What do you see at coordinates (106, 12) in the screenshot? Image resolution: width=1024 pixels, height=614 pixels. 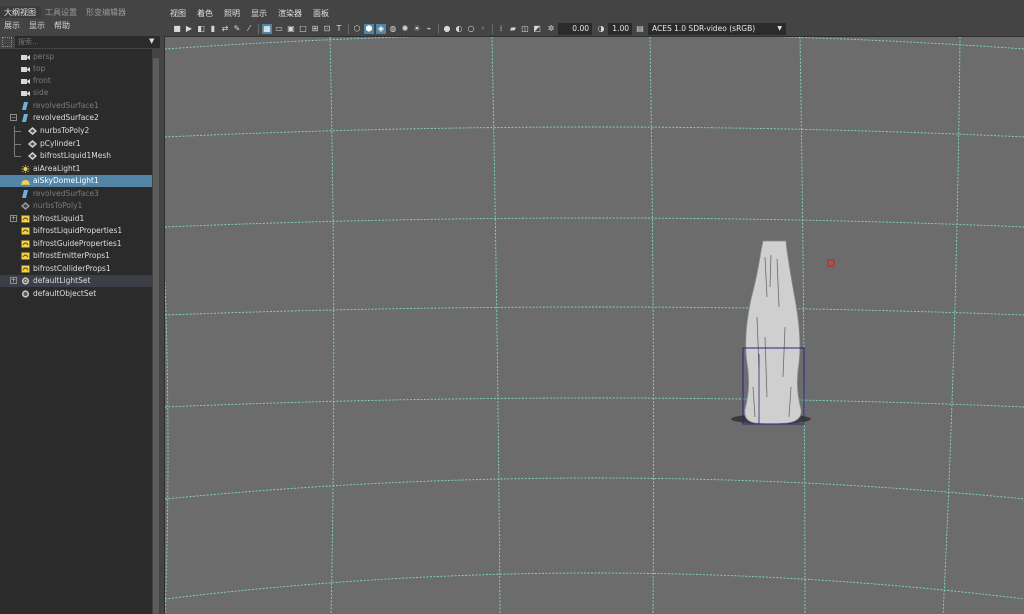 I see `tab-shape-editor: 形变编辑器` at bounding box center [106, 12].